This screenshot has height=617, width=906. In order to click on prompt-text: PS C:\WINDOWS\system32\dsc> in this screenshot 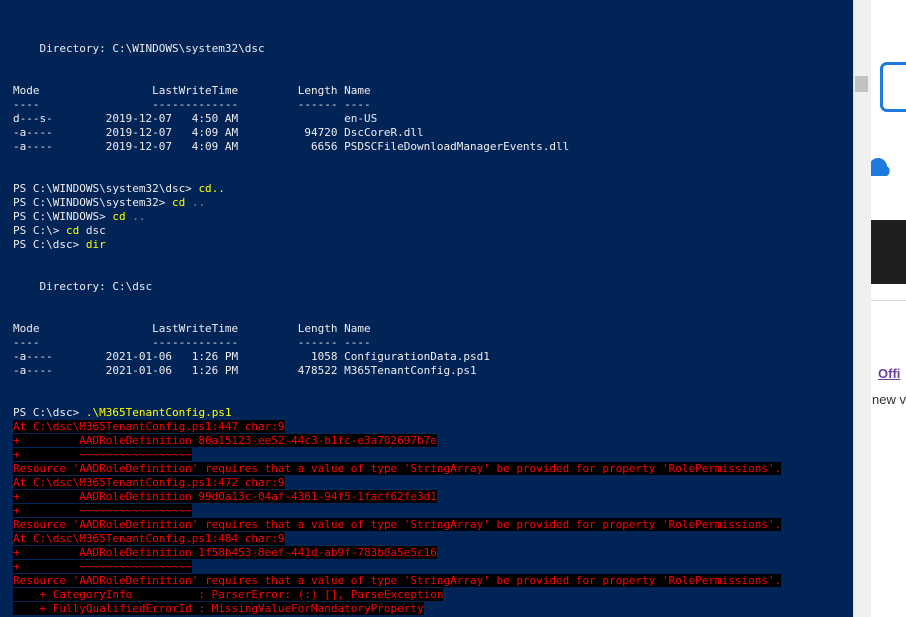, I will do `click(106, 188)`.